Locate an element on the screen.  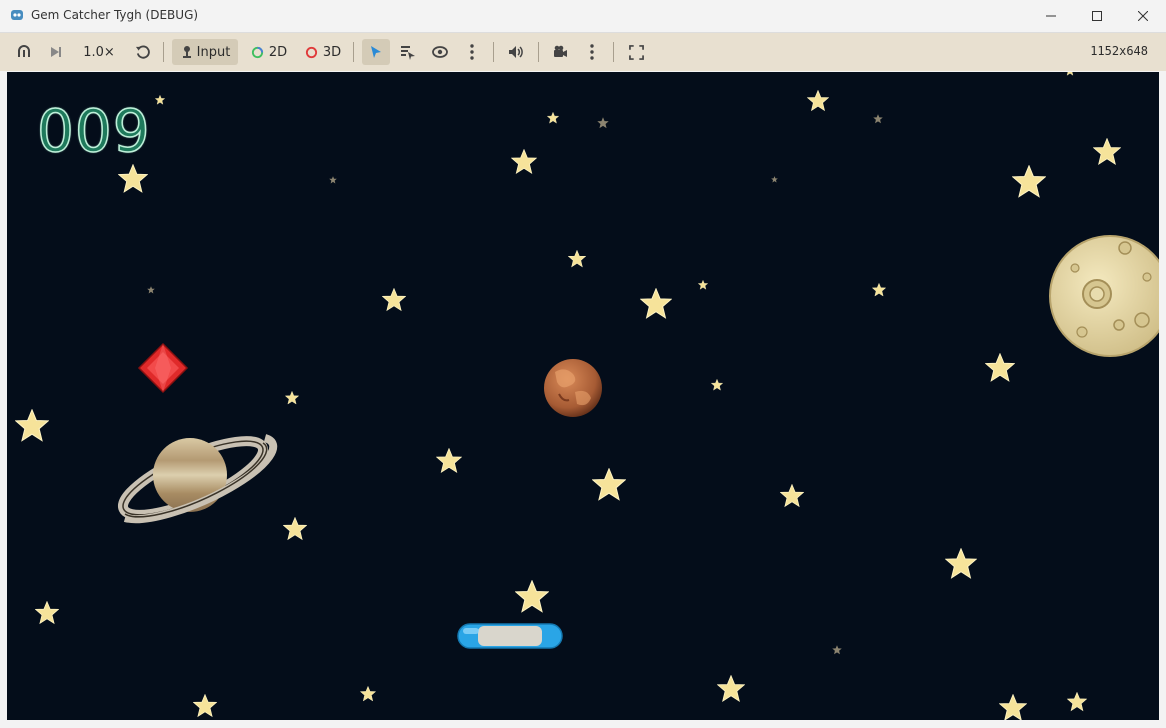
maximize-button is located at coordinates (1097, 16).